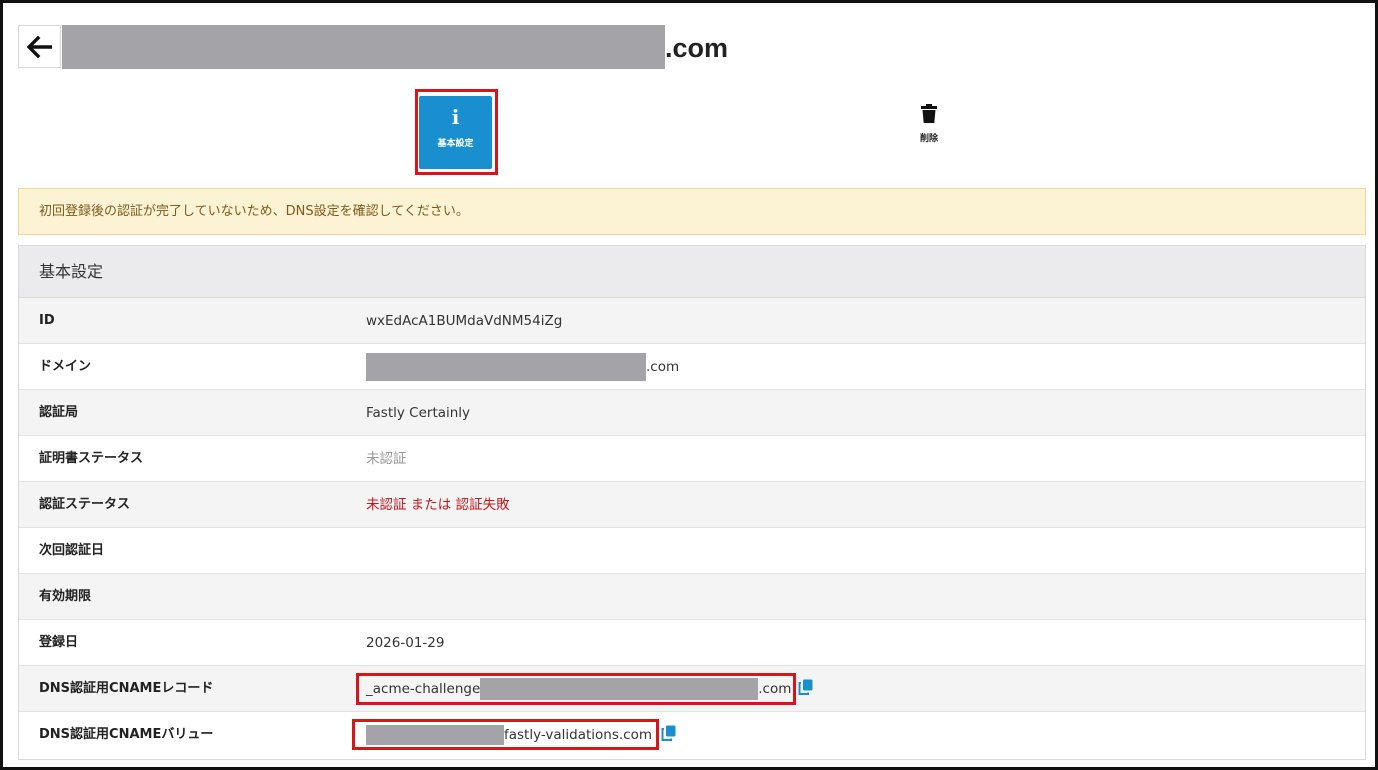  What do you see at coordinates (692, 505) in the screenshot?
I see `detail-row-auth-status: 認証ステータス 未認証 または 認証失敗` at bounding box center [692, 505].